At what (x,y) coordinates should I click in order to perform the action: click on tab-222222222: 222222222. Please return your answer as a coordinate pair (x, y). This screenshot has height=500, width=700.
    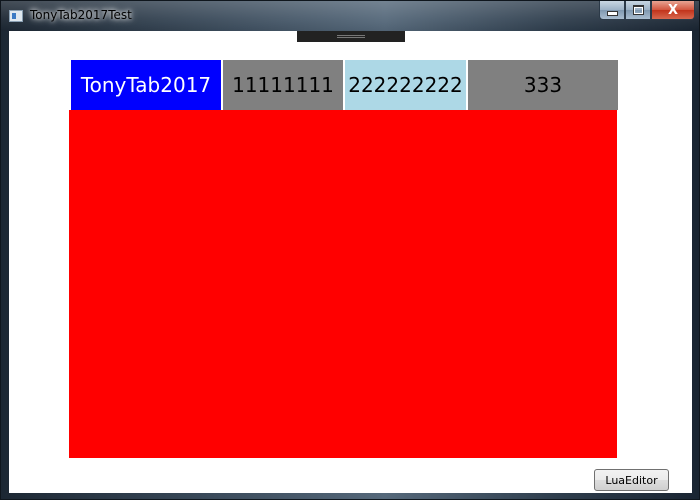
    Looking at the image, I should click on (405, 85).